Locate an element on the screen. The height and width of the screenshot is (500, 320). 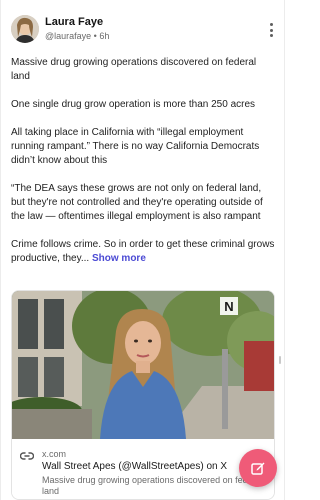
post-header: Laura Faye @laurafaye • 6h is located at coordinates (143, 30).